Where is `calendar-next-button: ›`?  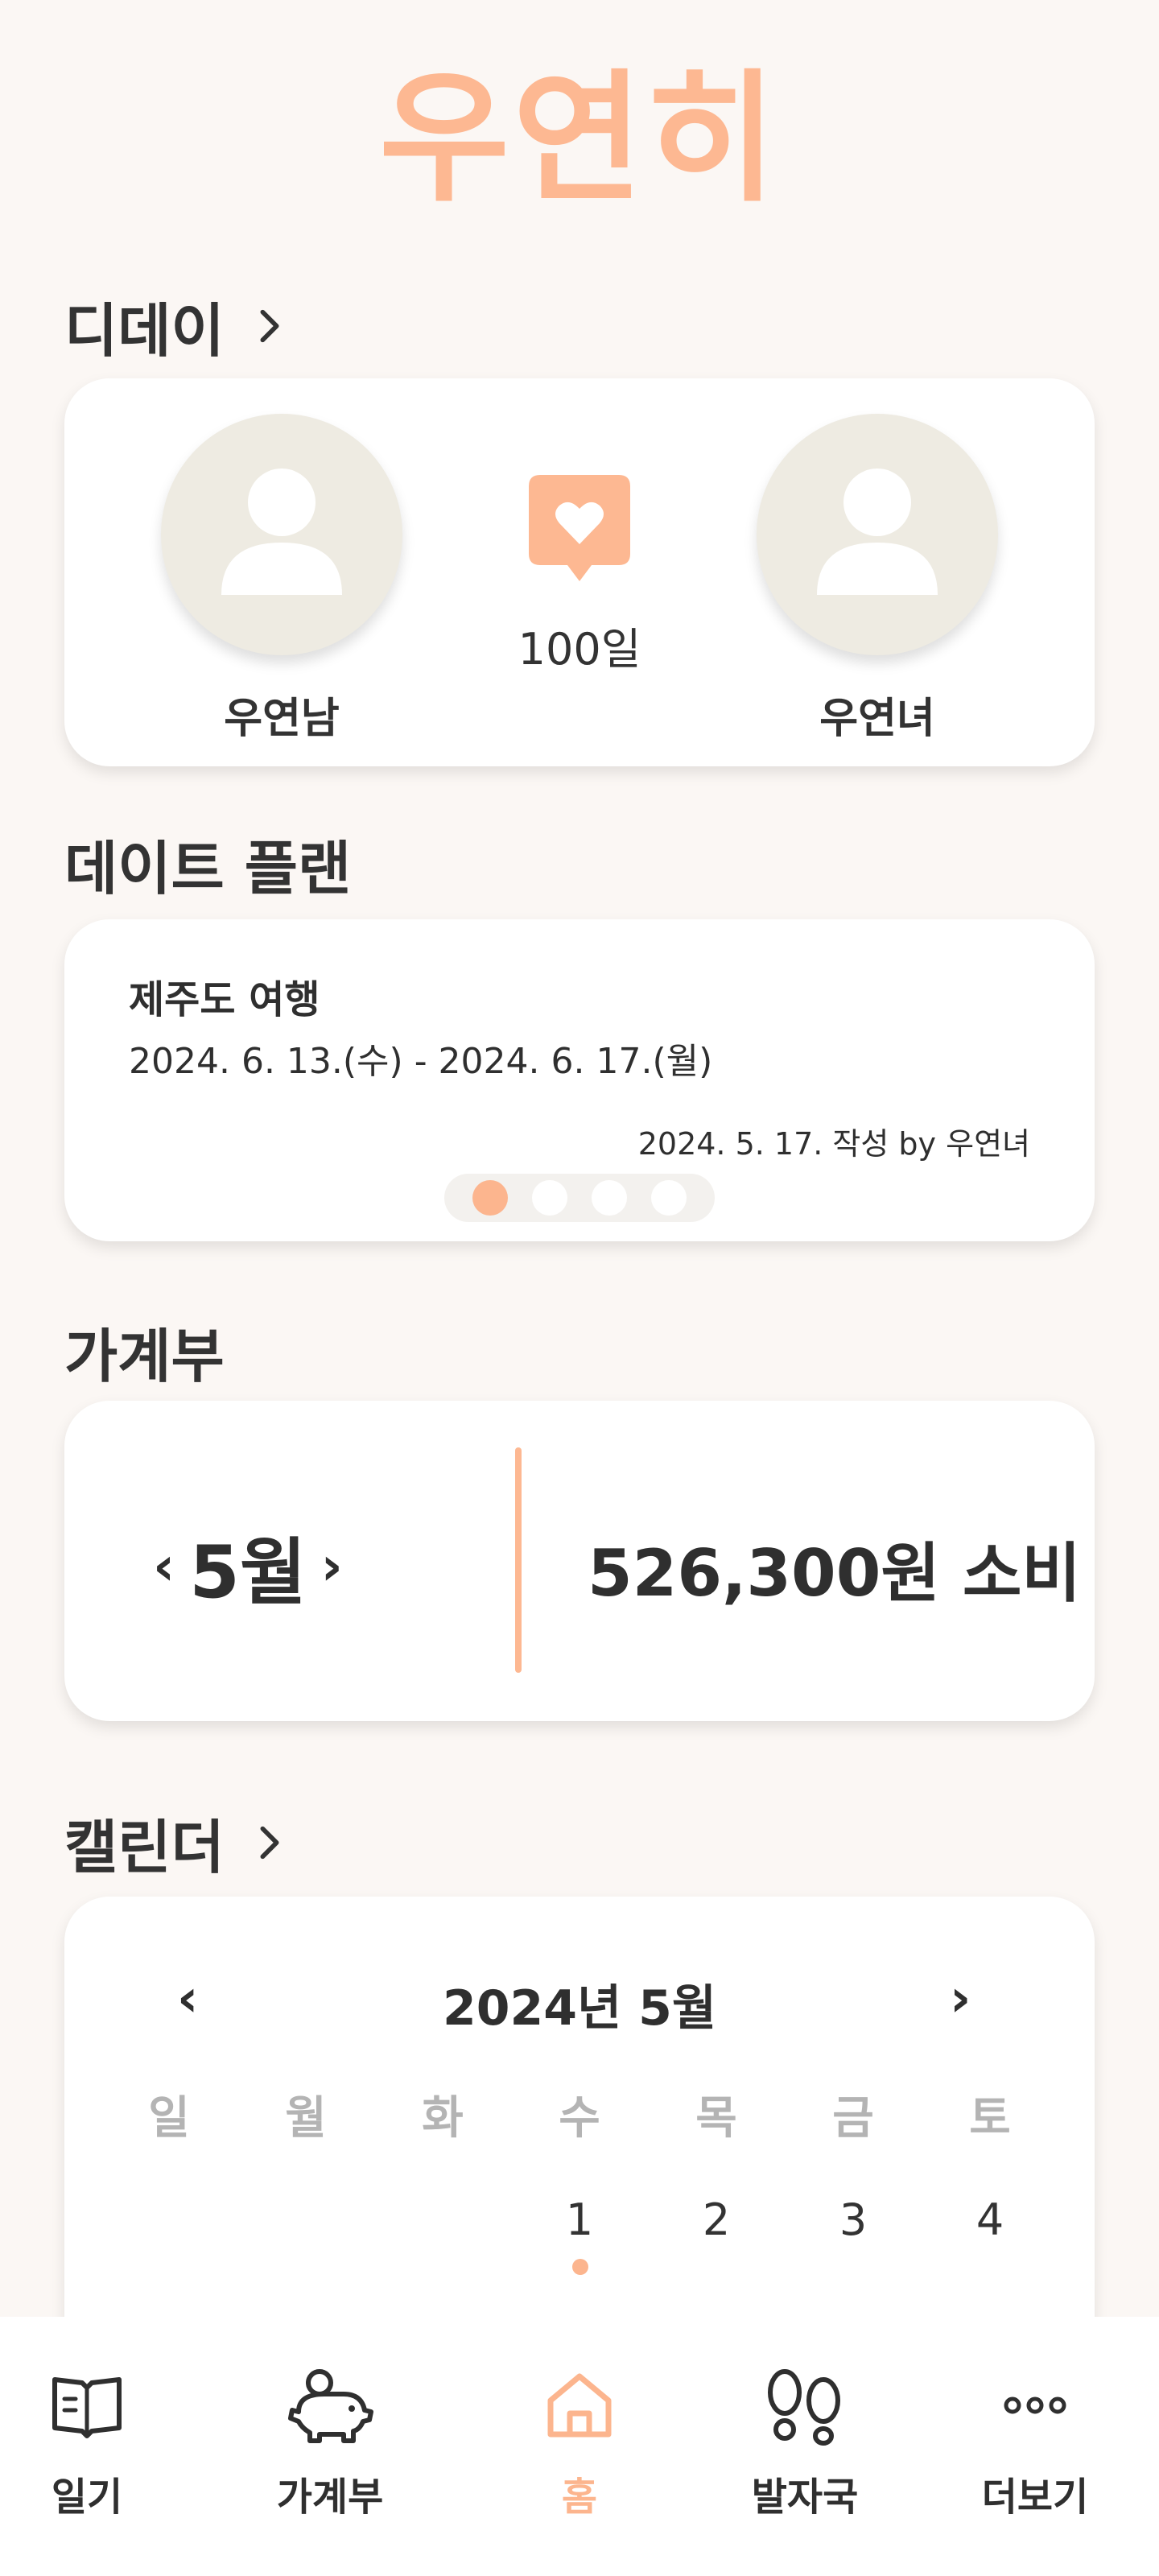
calendar-next-button: › is located at coordinates (961, 1999).